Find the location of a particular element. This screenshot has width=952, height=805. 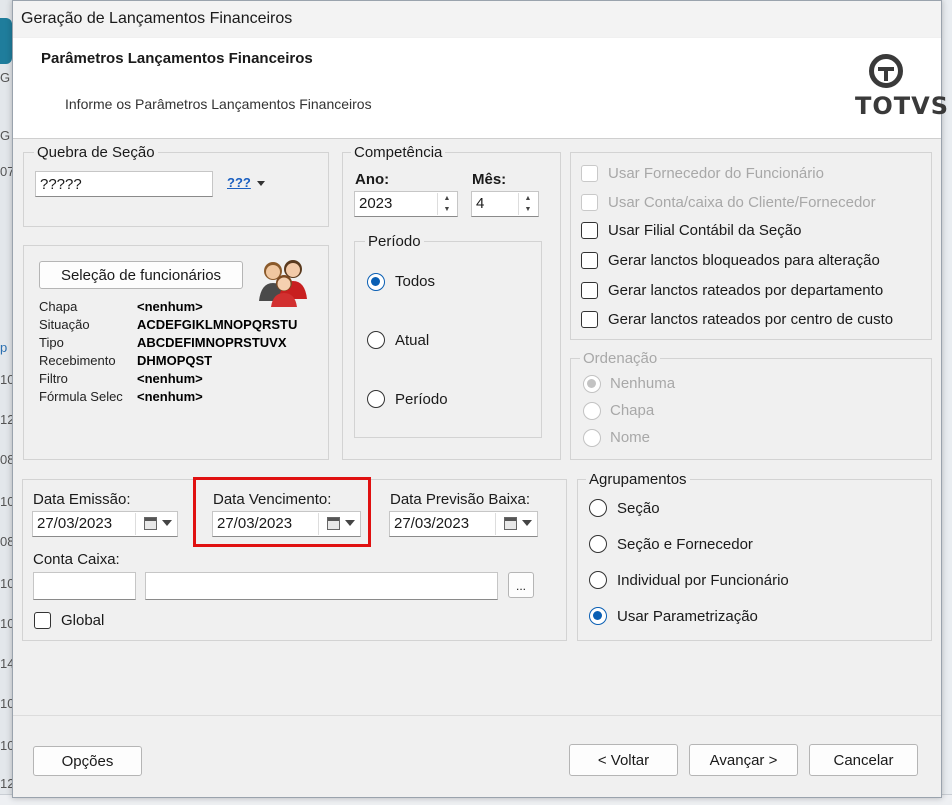

summary-label: Tipo is located at coordinates (51, 342).